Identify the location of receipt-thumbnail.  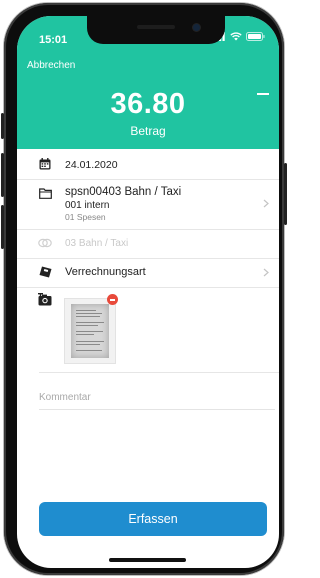
(90, 331).